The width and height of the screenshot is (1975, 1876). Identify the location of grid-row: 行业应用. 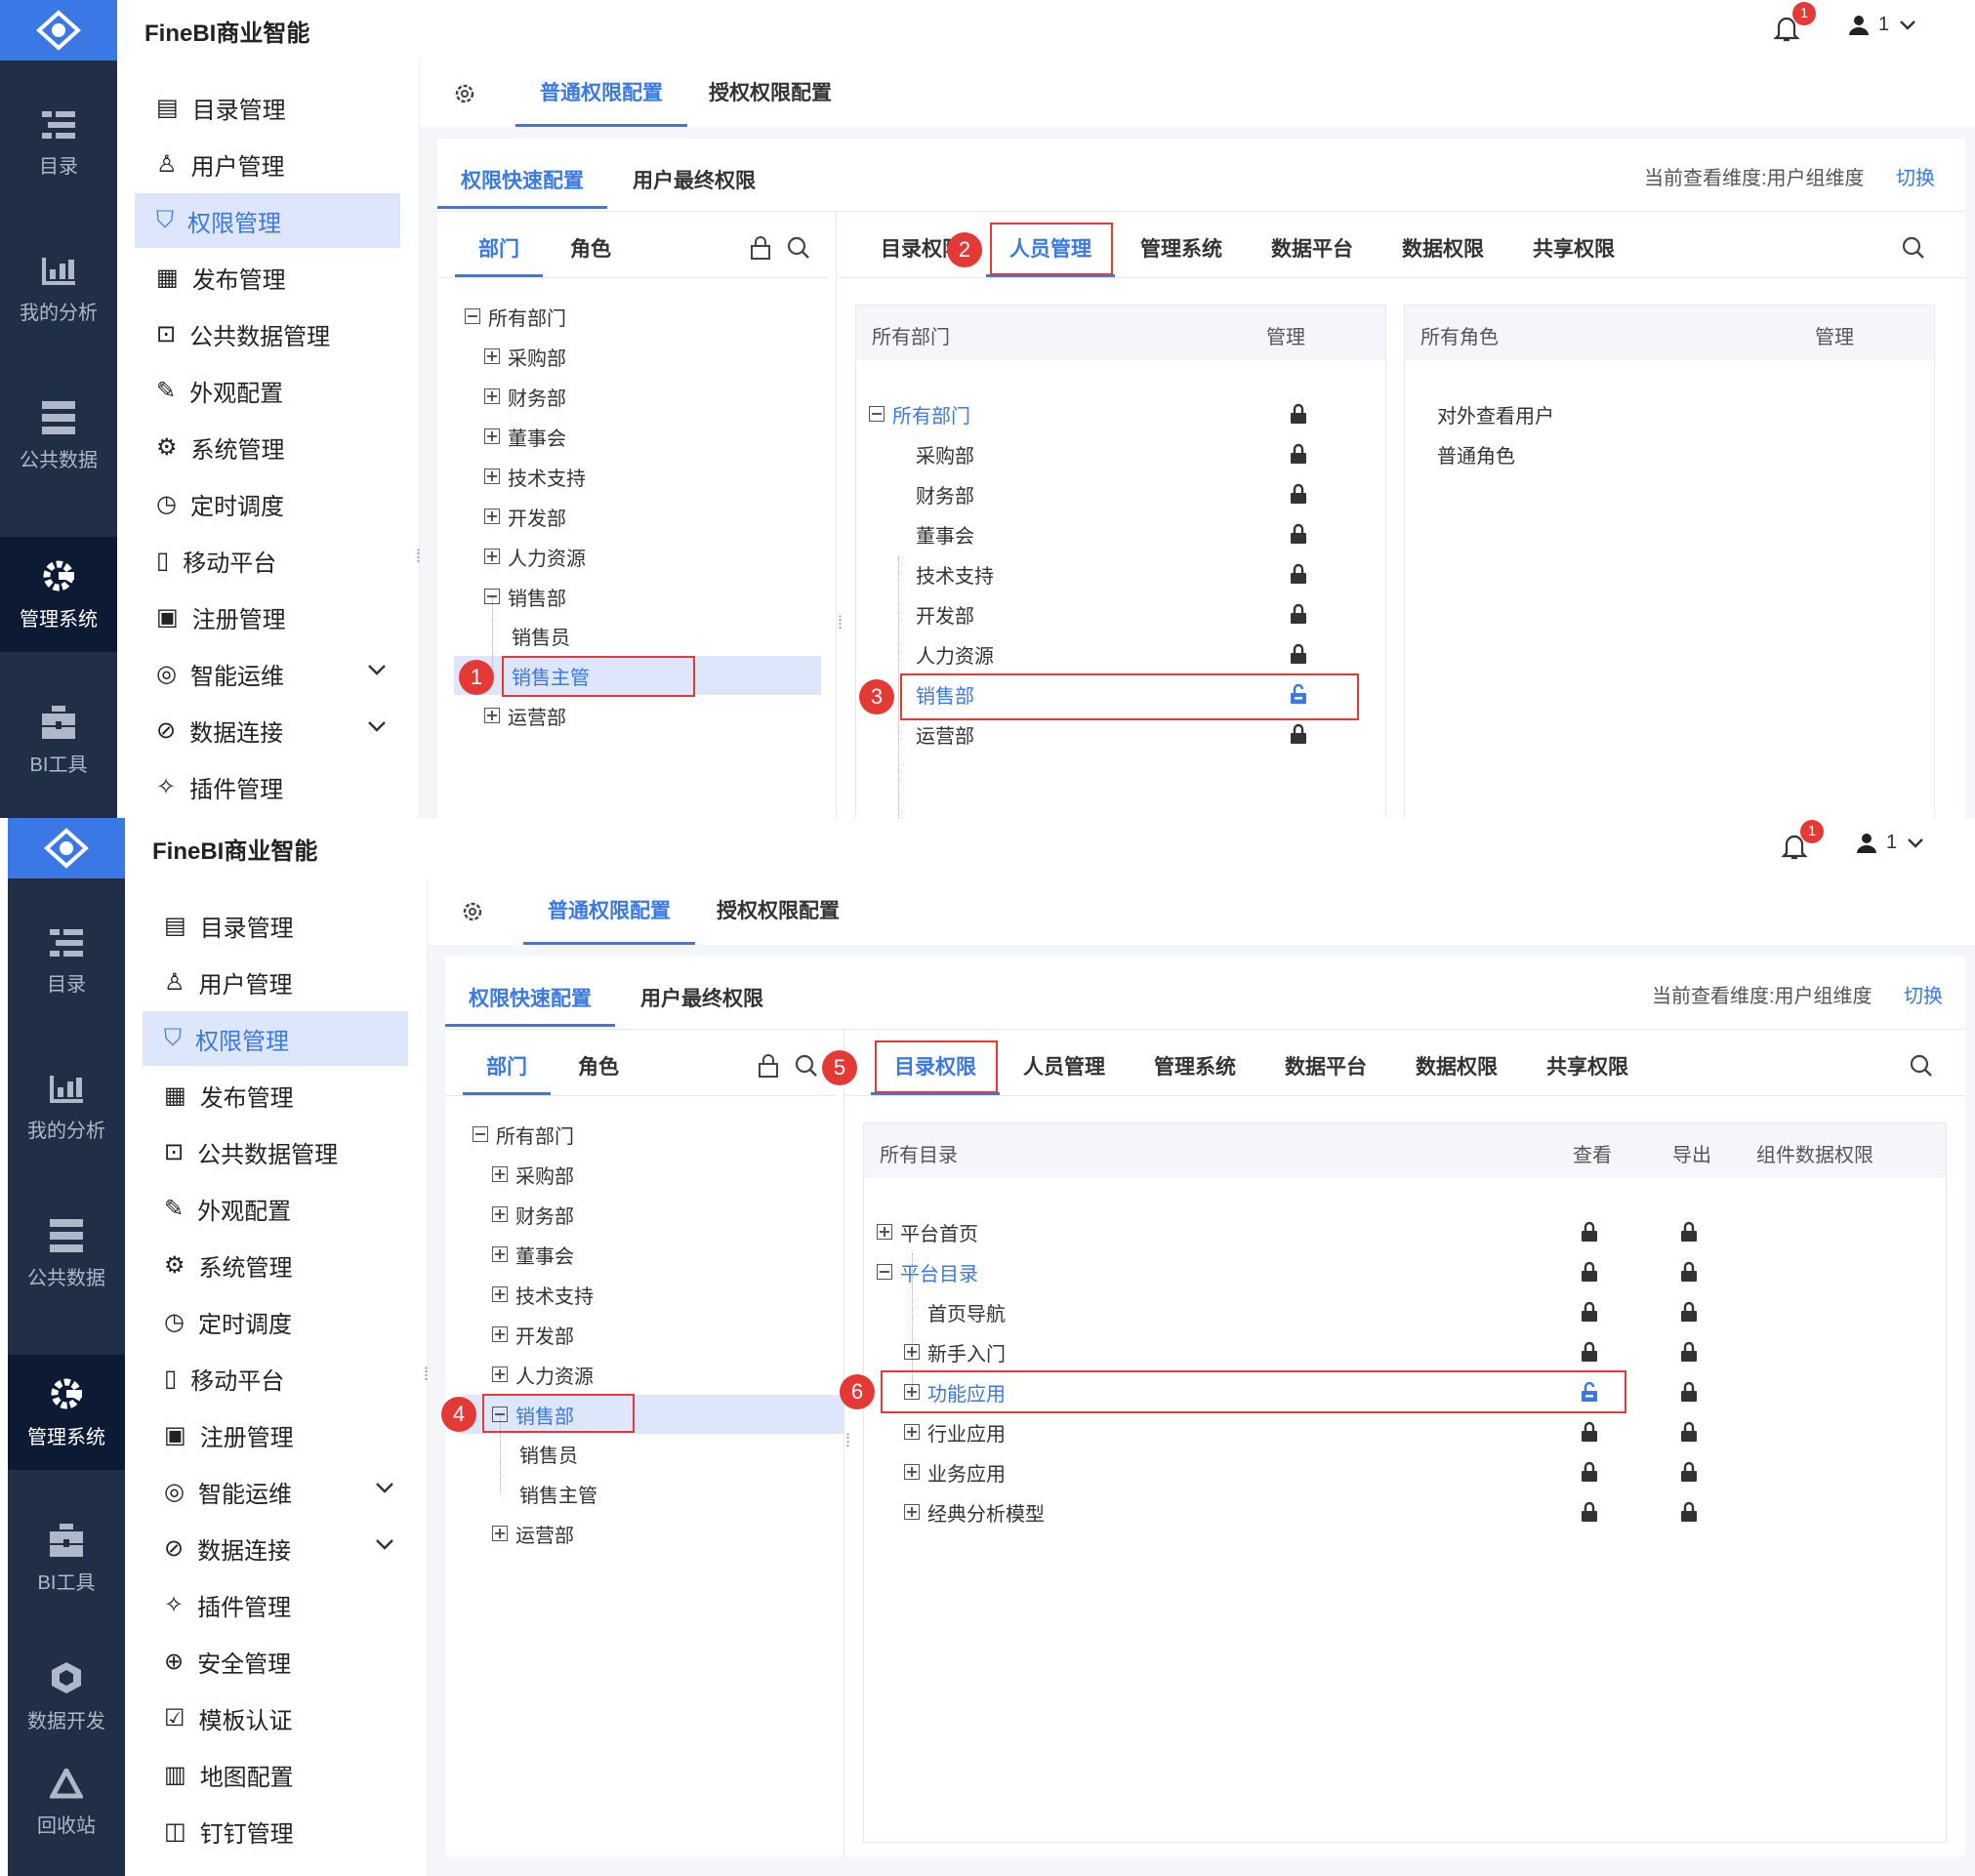
(955, 1431).